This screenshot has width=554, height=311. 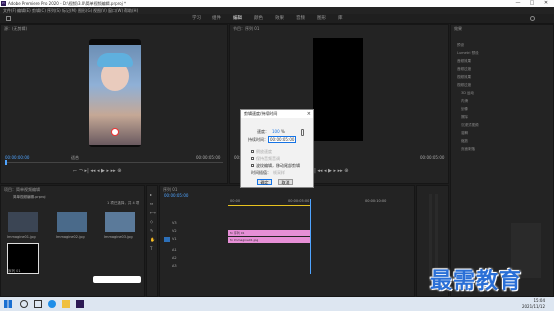 I want to click on program-timecode-right: 00:00:05:00, so click(x=432, y=157).